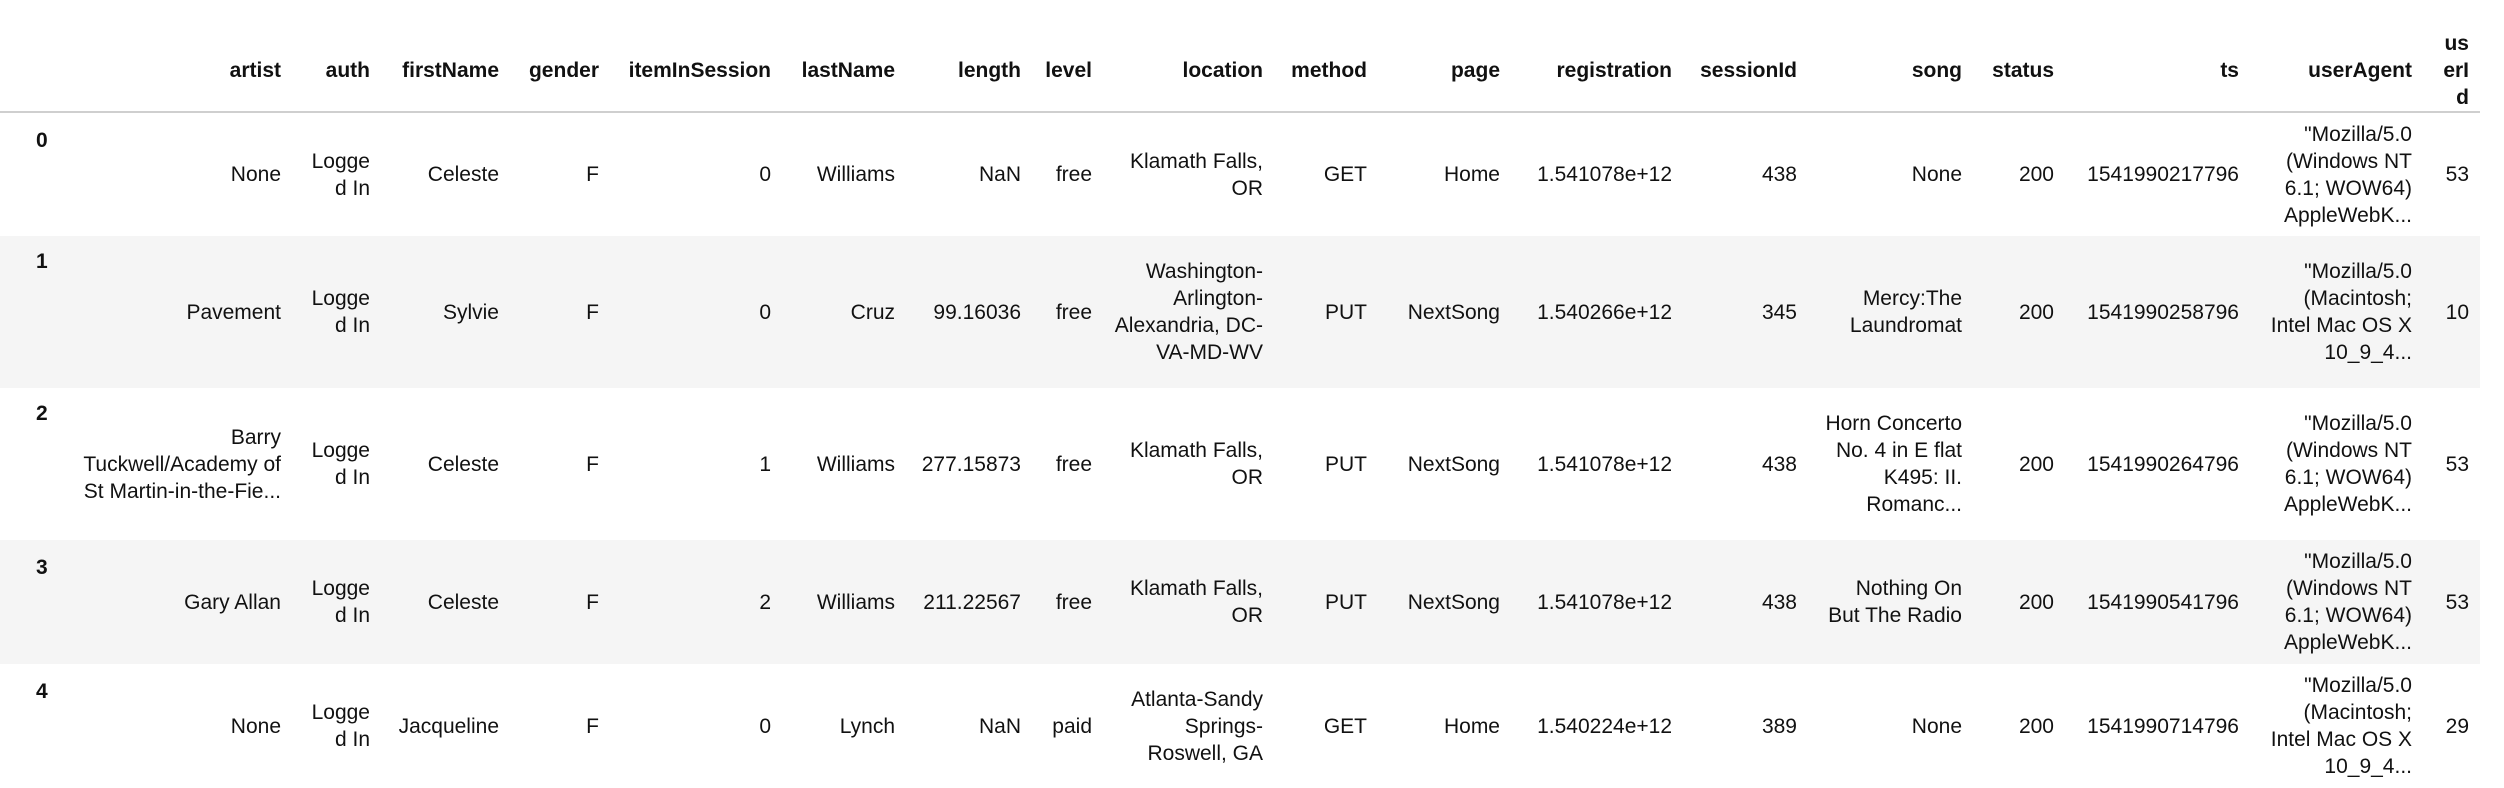 This screenshot has height=788, width=2504. I want to click on table-cell: 10, so click(2457, 312).